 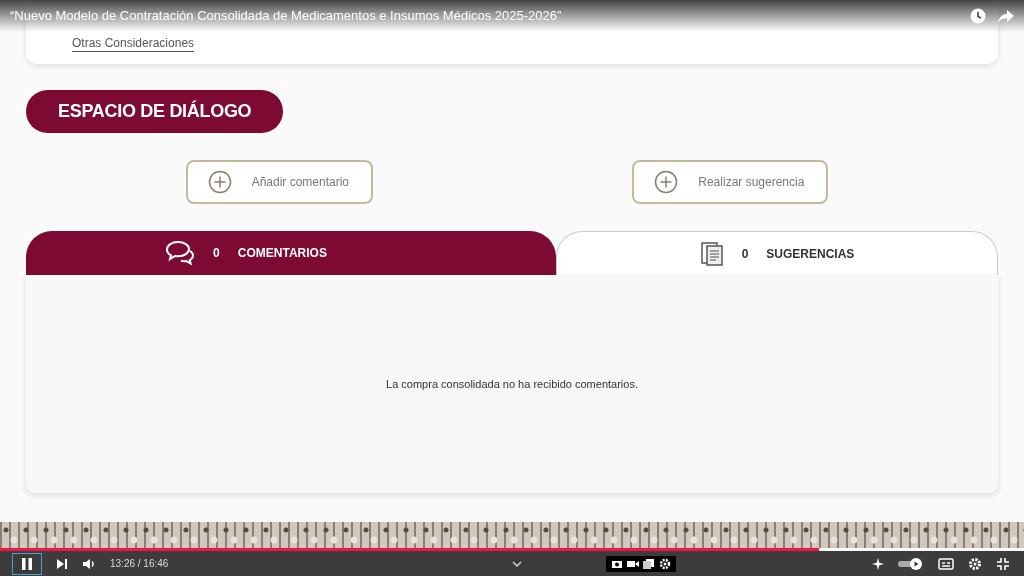 I want to click on autoplay-toggle-icon, so click(x=911, y=563).